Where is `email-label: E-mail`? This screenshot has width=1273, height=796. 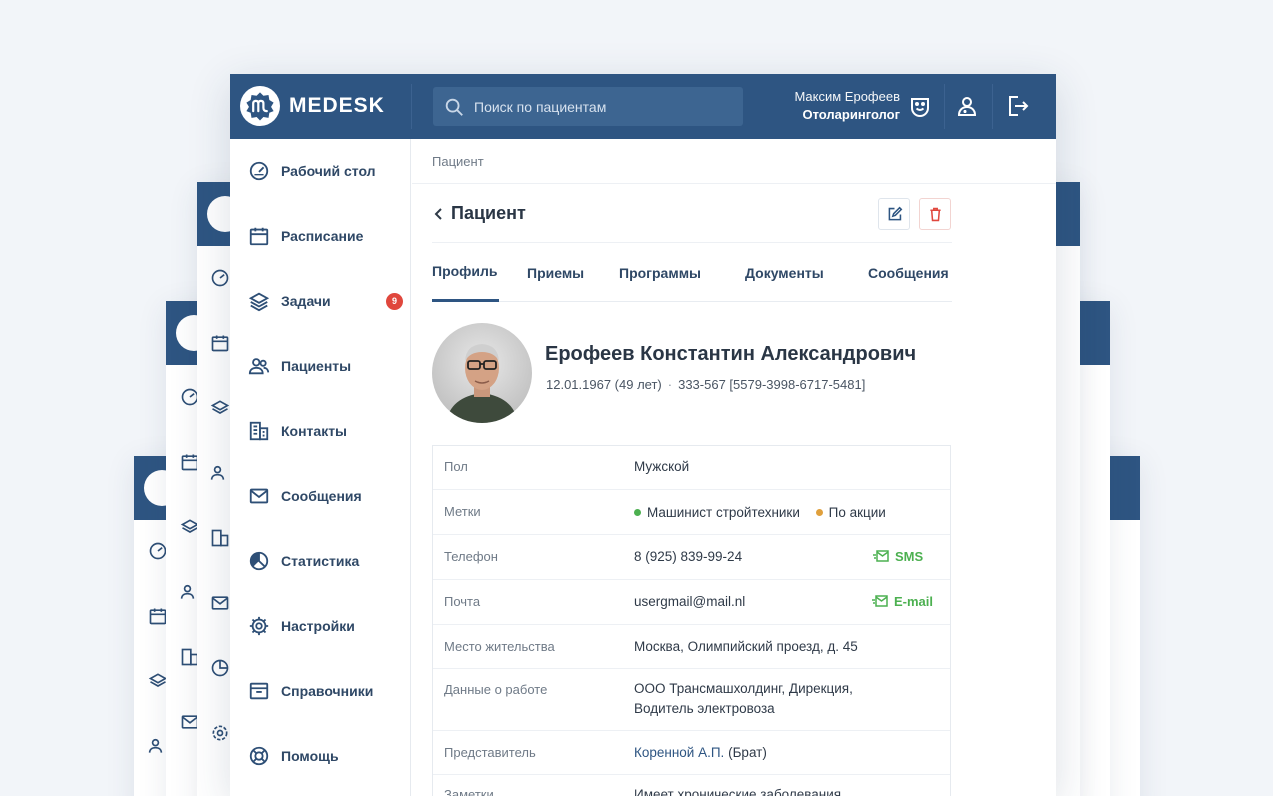
email-label: E-mail is located at coordinates (914, 601).